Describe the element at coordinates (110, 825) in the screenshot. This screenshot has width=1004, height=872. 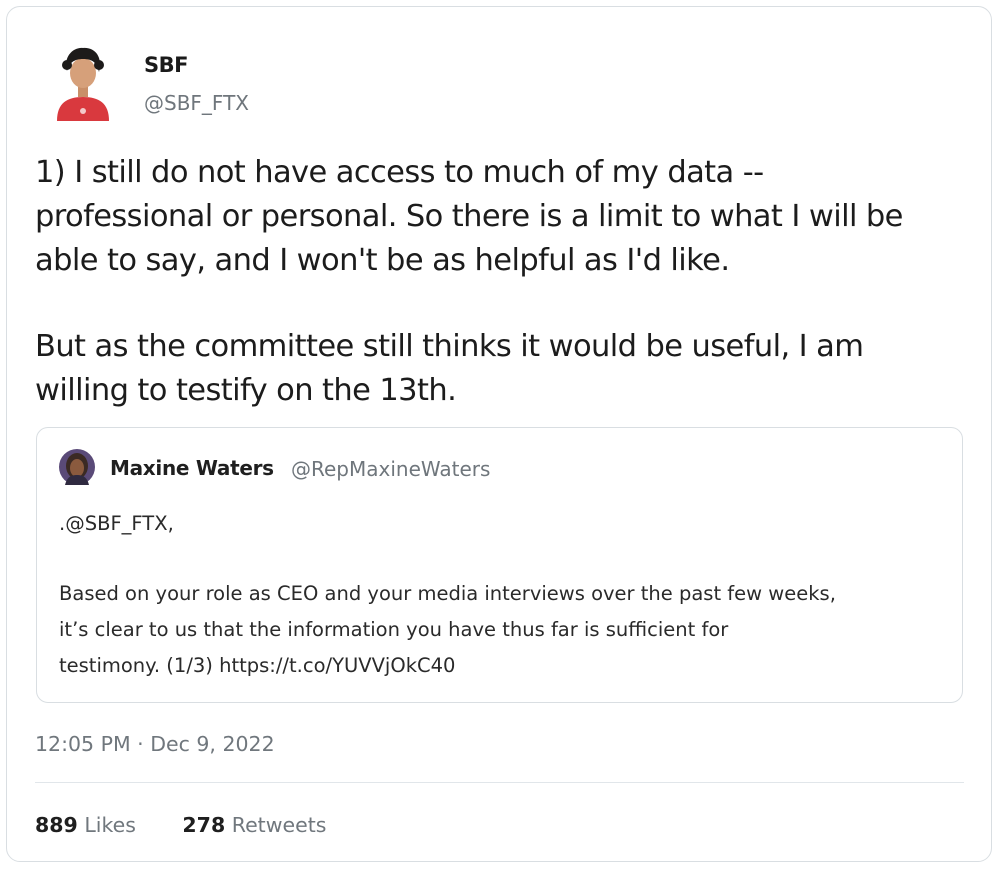
I see `likes-label: Likes` at that location.